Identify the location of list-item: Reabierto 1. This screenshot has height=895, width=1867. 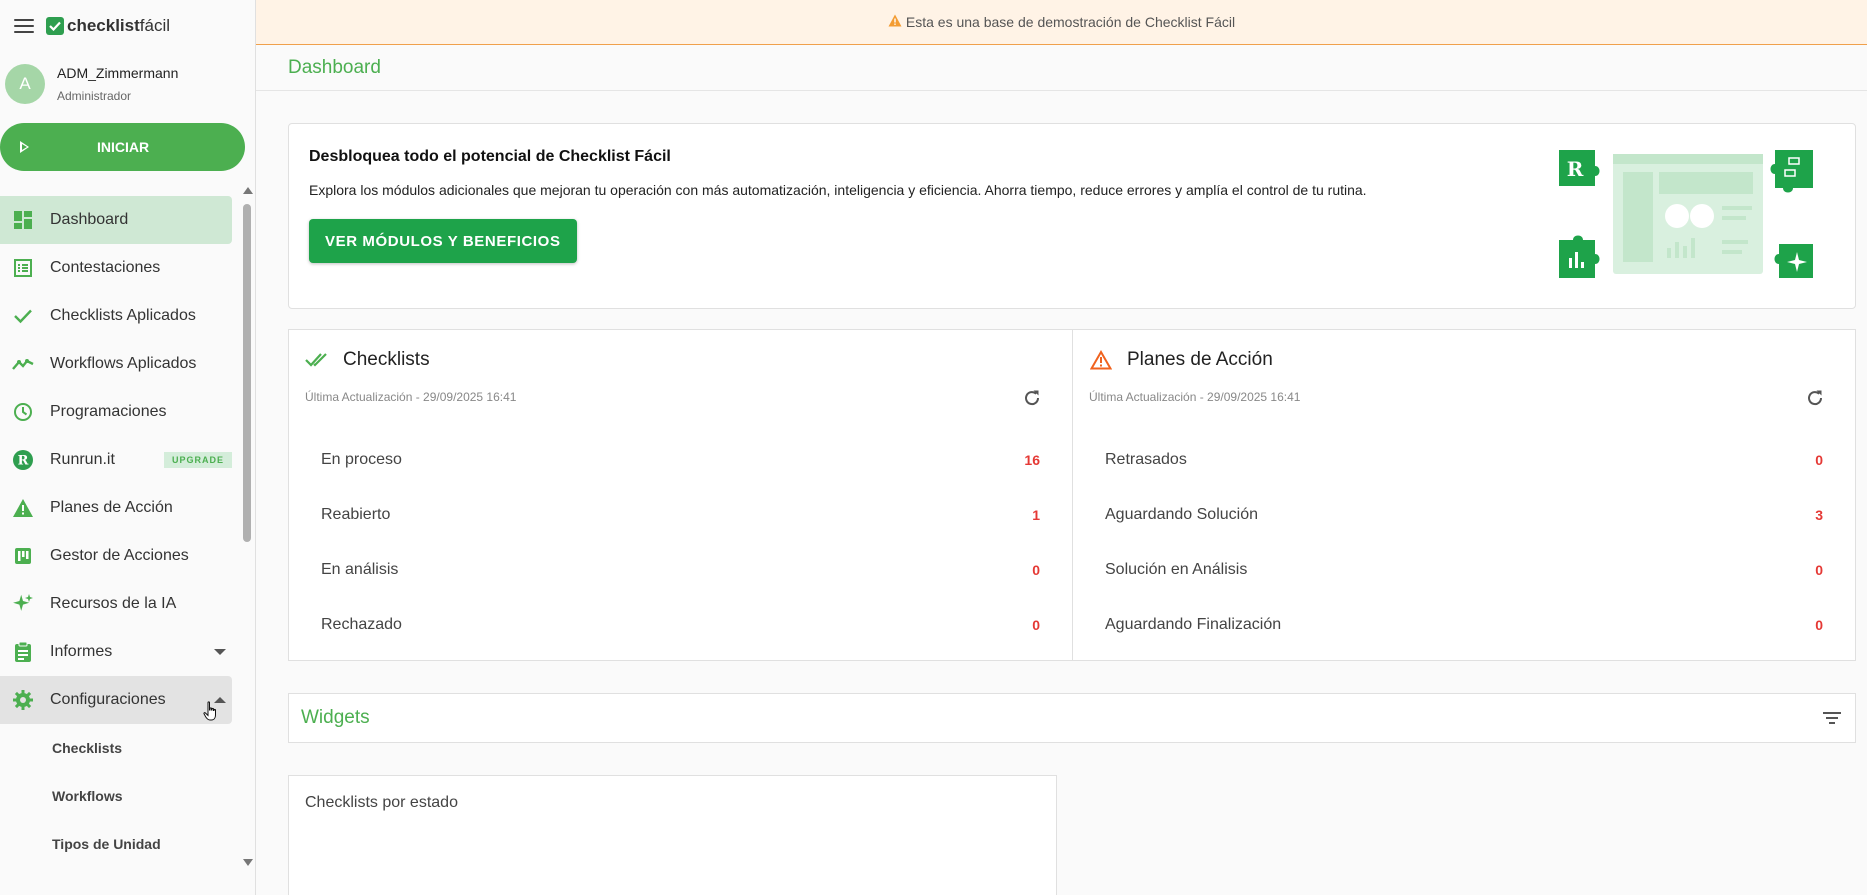
(680, 514).